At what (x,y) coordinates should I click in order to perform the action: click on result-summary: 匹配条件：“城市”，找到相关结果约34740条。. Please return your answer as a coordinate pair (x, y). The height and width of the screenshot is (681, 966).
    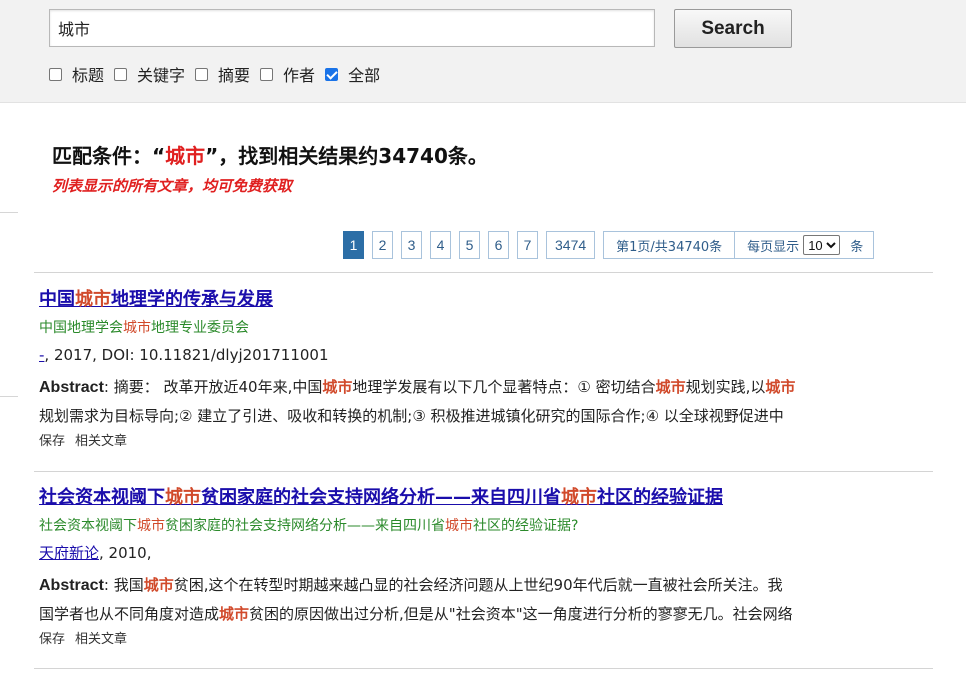
    Looking at the image, I should click on (270, 154).